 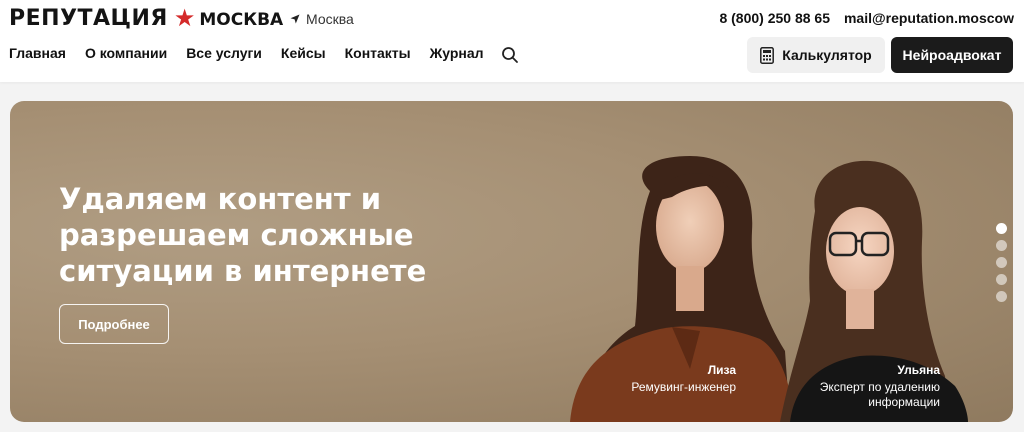 I want to click on nav-item-home: Главная, so click(x=37, y=53).